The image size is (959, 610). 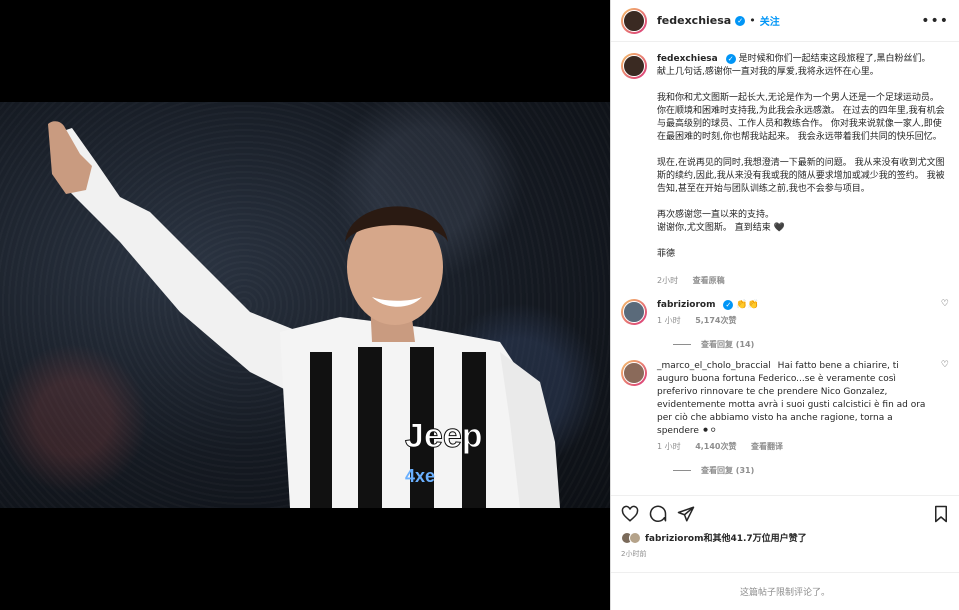 What do you see at coordinates (420, 476) in the screenshot?
I see `svg-text: 4xe` at bounding box center [420, 476].